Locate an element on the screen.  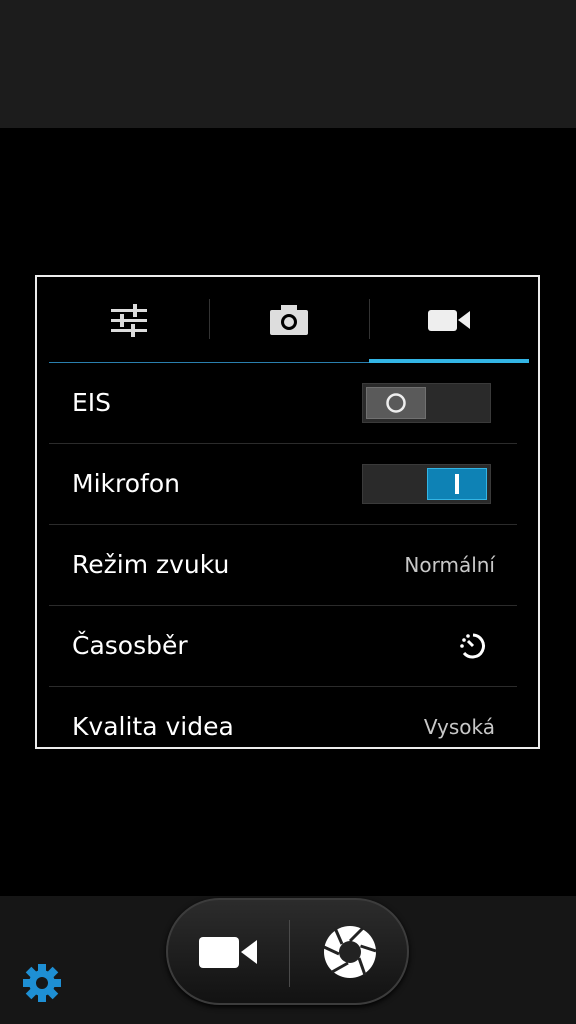
tab-video-settings is located at coordinates (449, 320).